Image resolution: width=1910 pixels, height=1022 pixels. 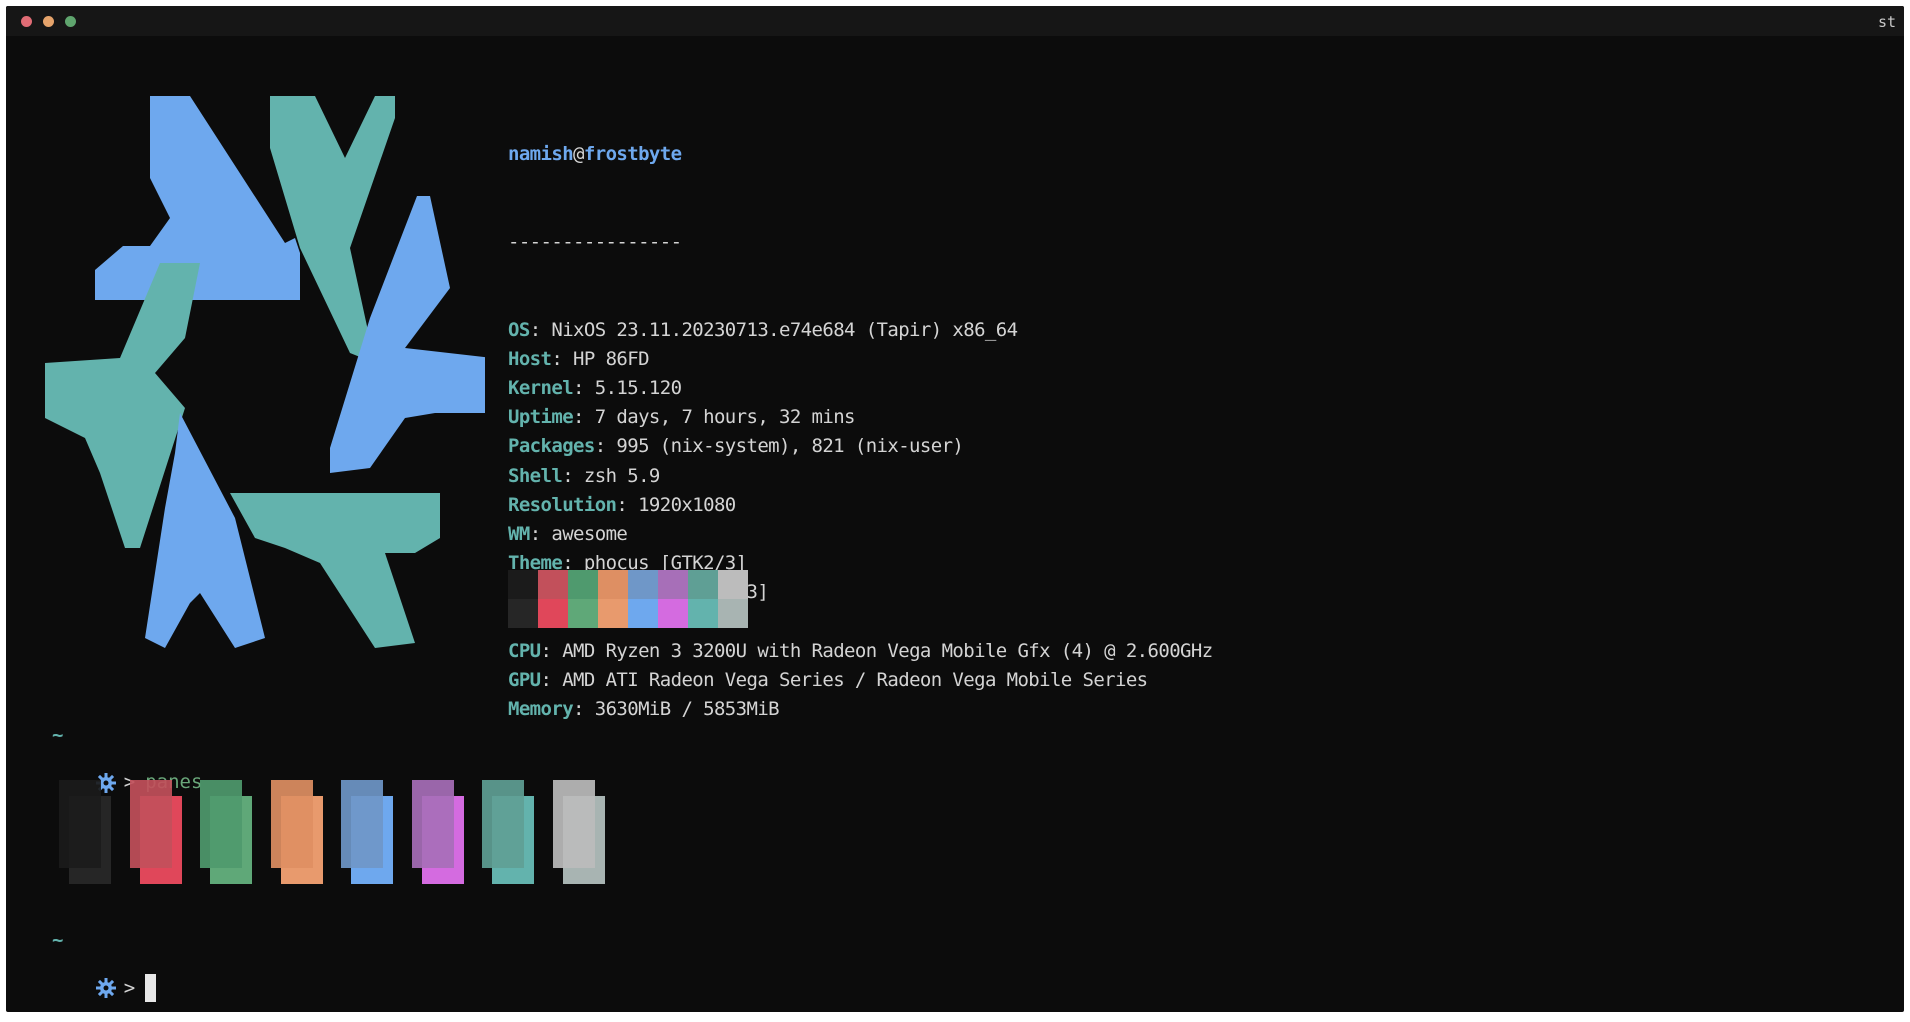 I want to click on user-host-line: namish@frostbyte, so click(x=860, y=154).